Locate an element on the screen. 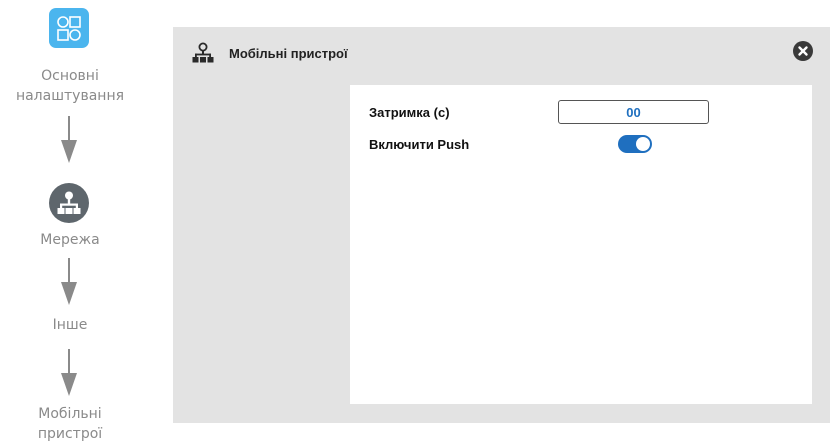  step-label-line: Мережа is located at coordinates (70, 240).